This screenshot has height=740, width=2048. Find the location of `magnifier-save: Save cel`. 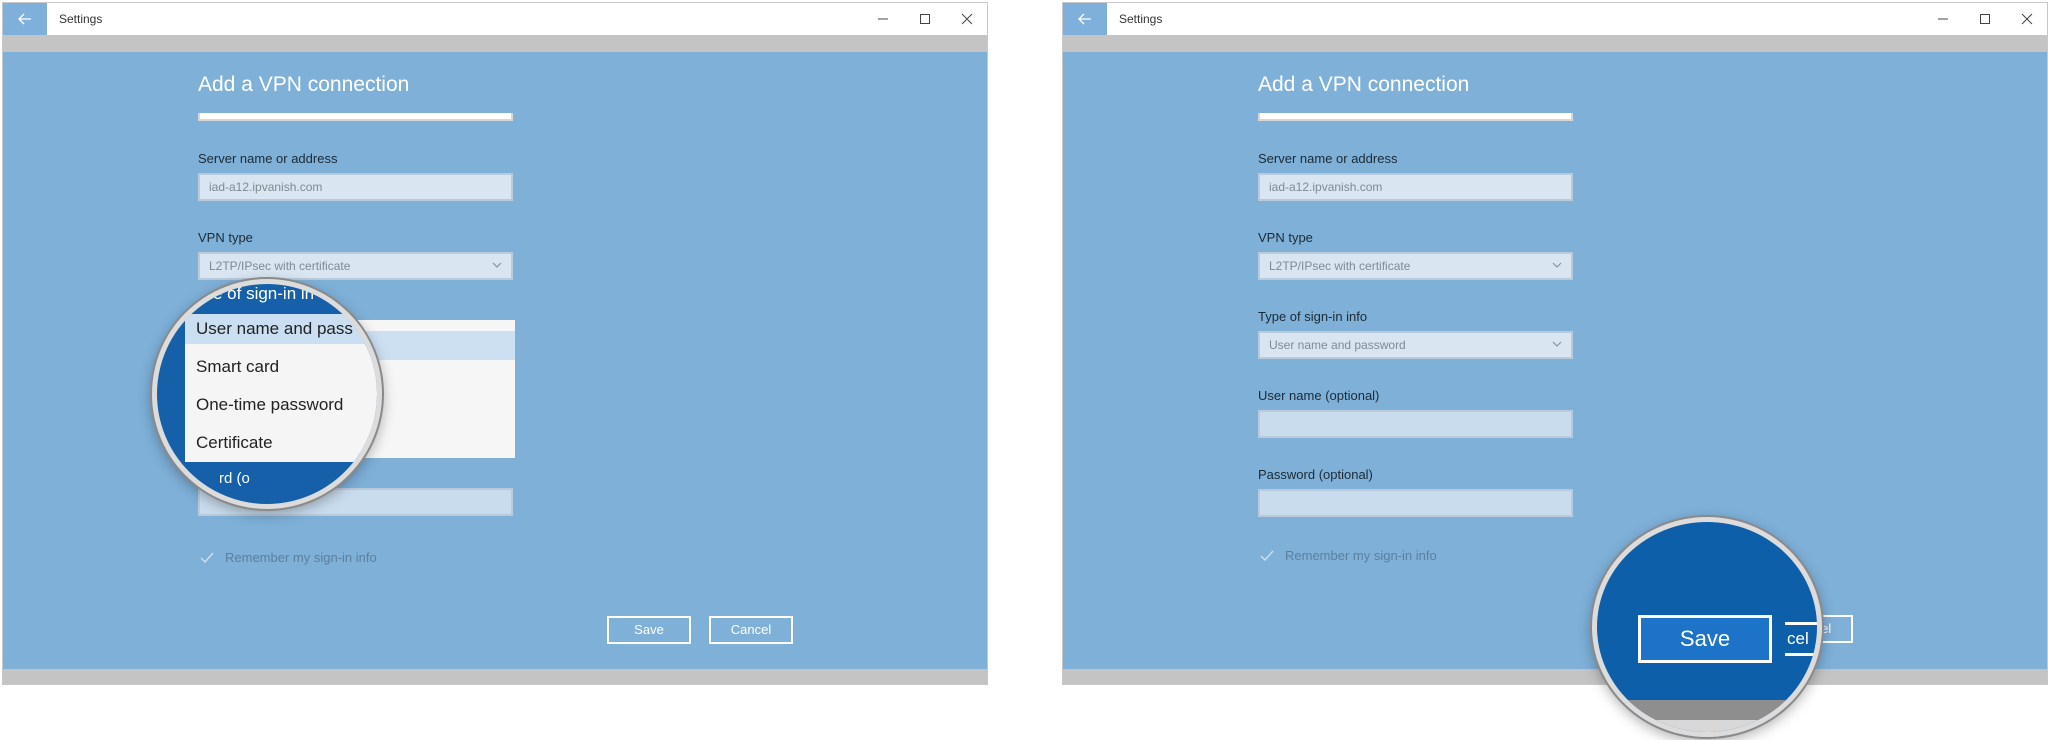

magnifier-save: Save cel is located at coordinates (1707, 627).